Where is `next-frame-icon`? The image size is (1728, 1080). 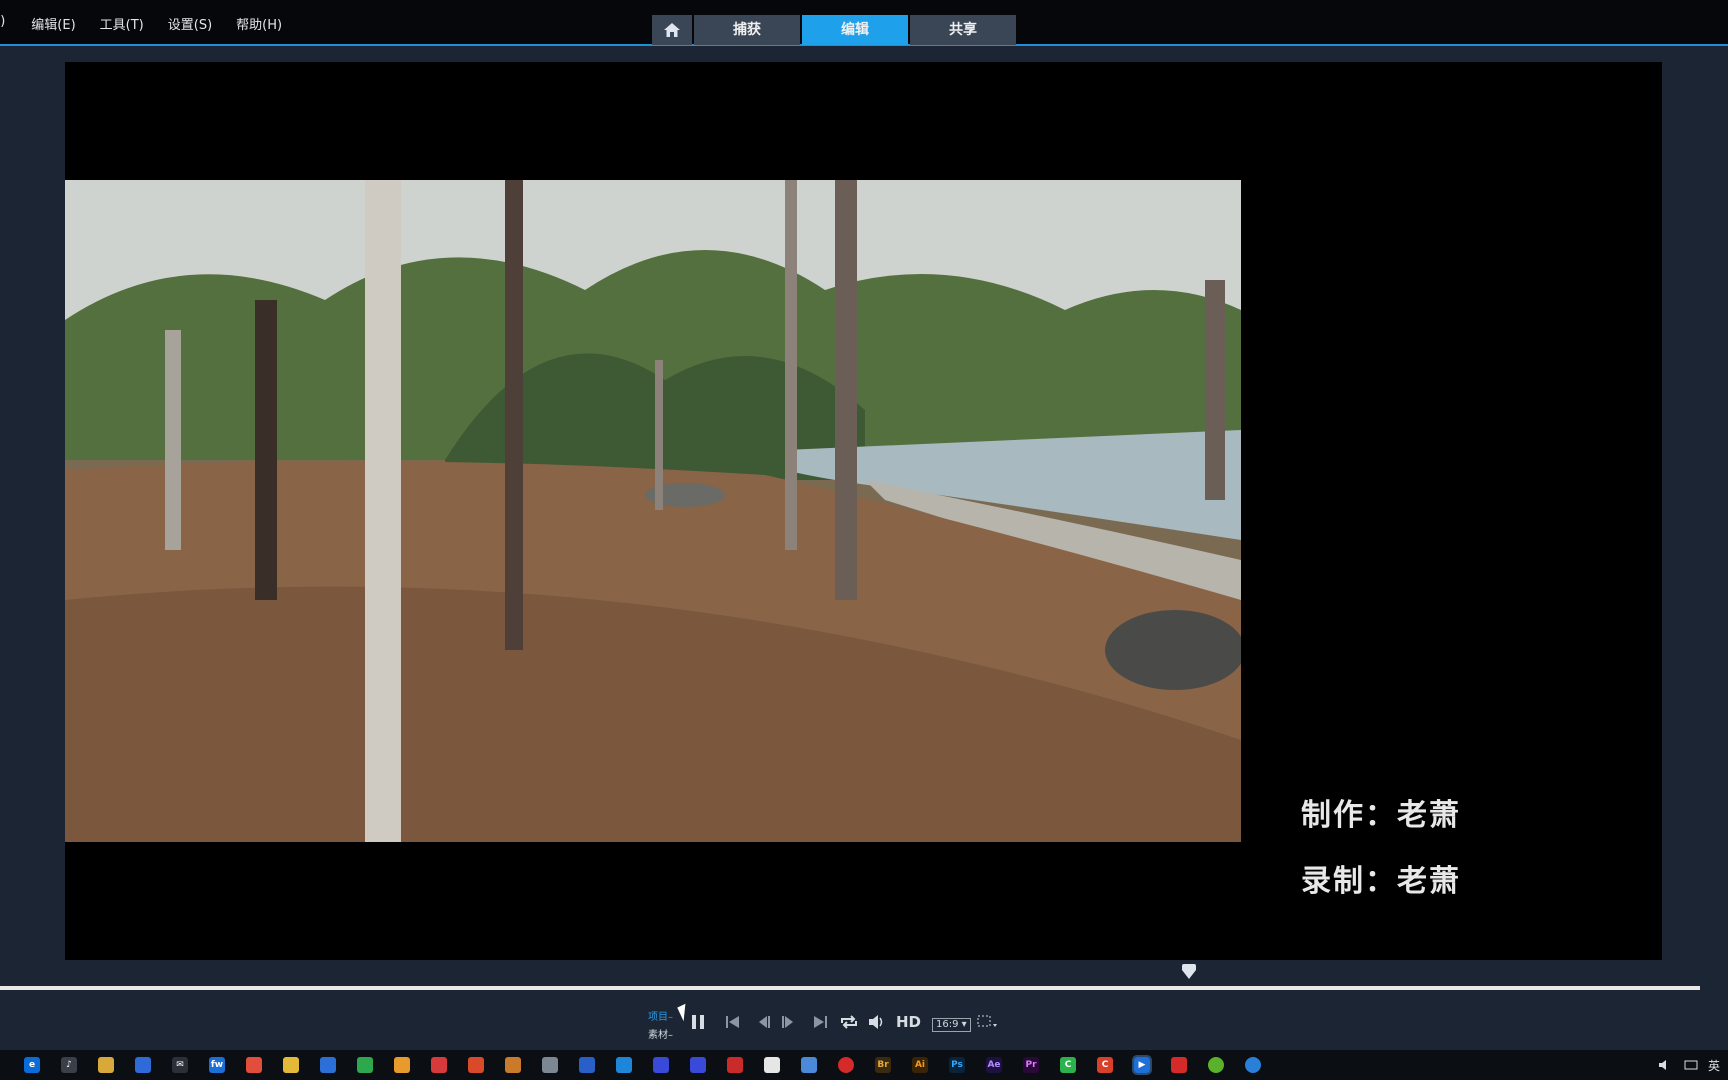 next-frame-icon is located at coordinates (788, 1022).